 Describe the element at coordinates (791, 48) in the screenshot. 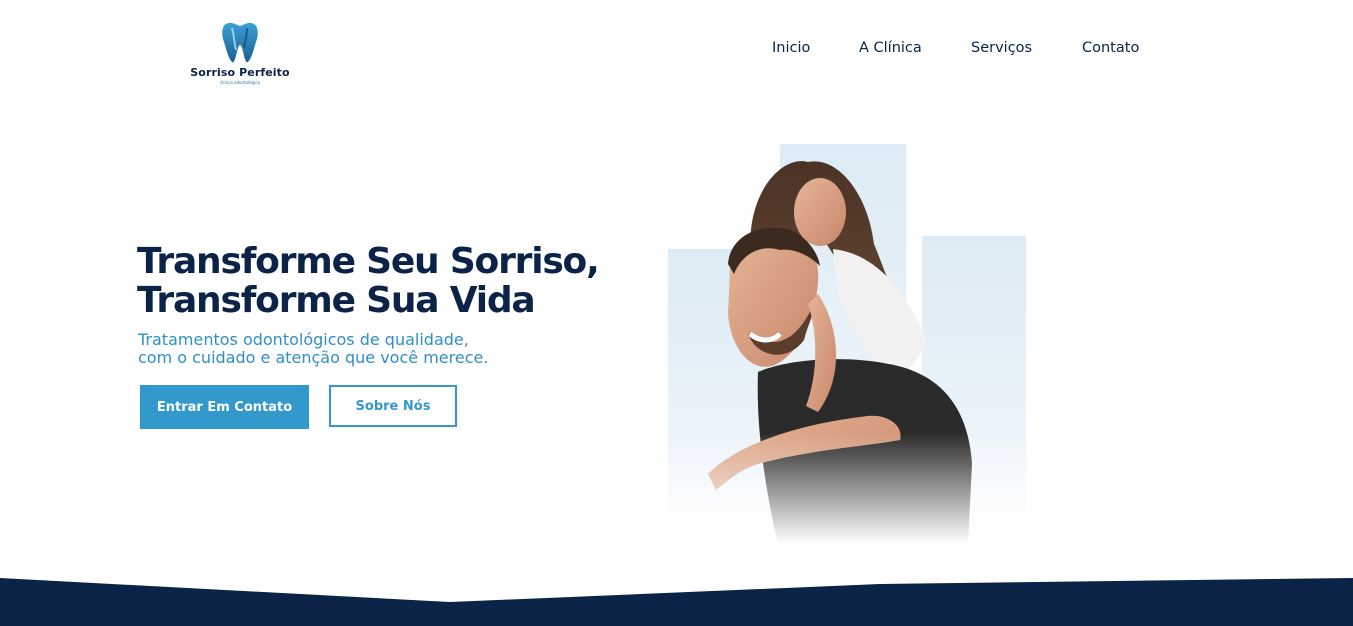

I see `nav-item-inicio: Inicio` at that location.